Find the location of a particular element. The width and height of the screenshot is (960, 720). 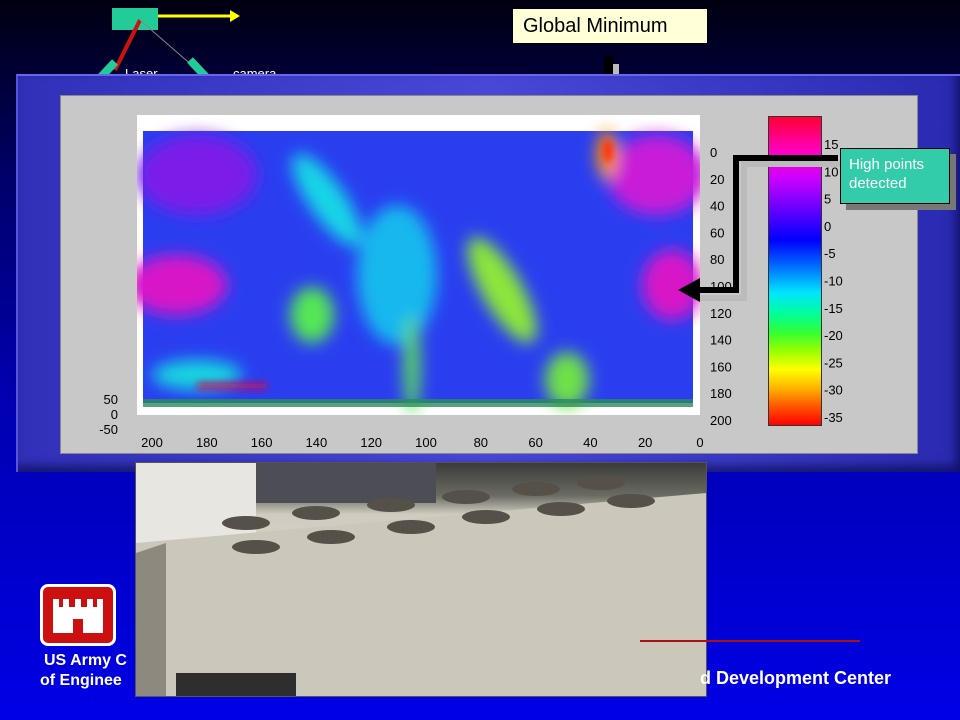

high-points-line1: High points is located at coordinates (887, 164).